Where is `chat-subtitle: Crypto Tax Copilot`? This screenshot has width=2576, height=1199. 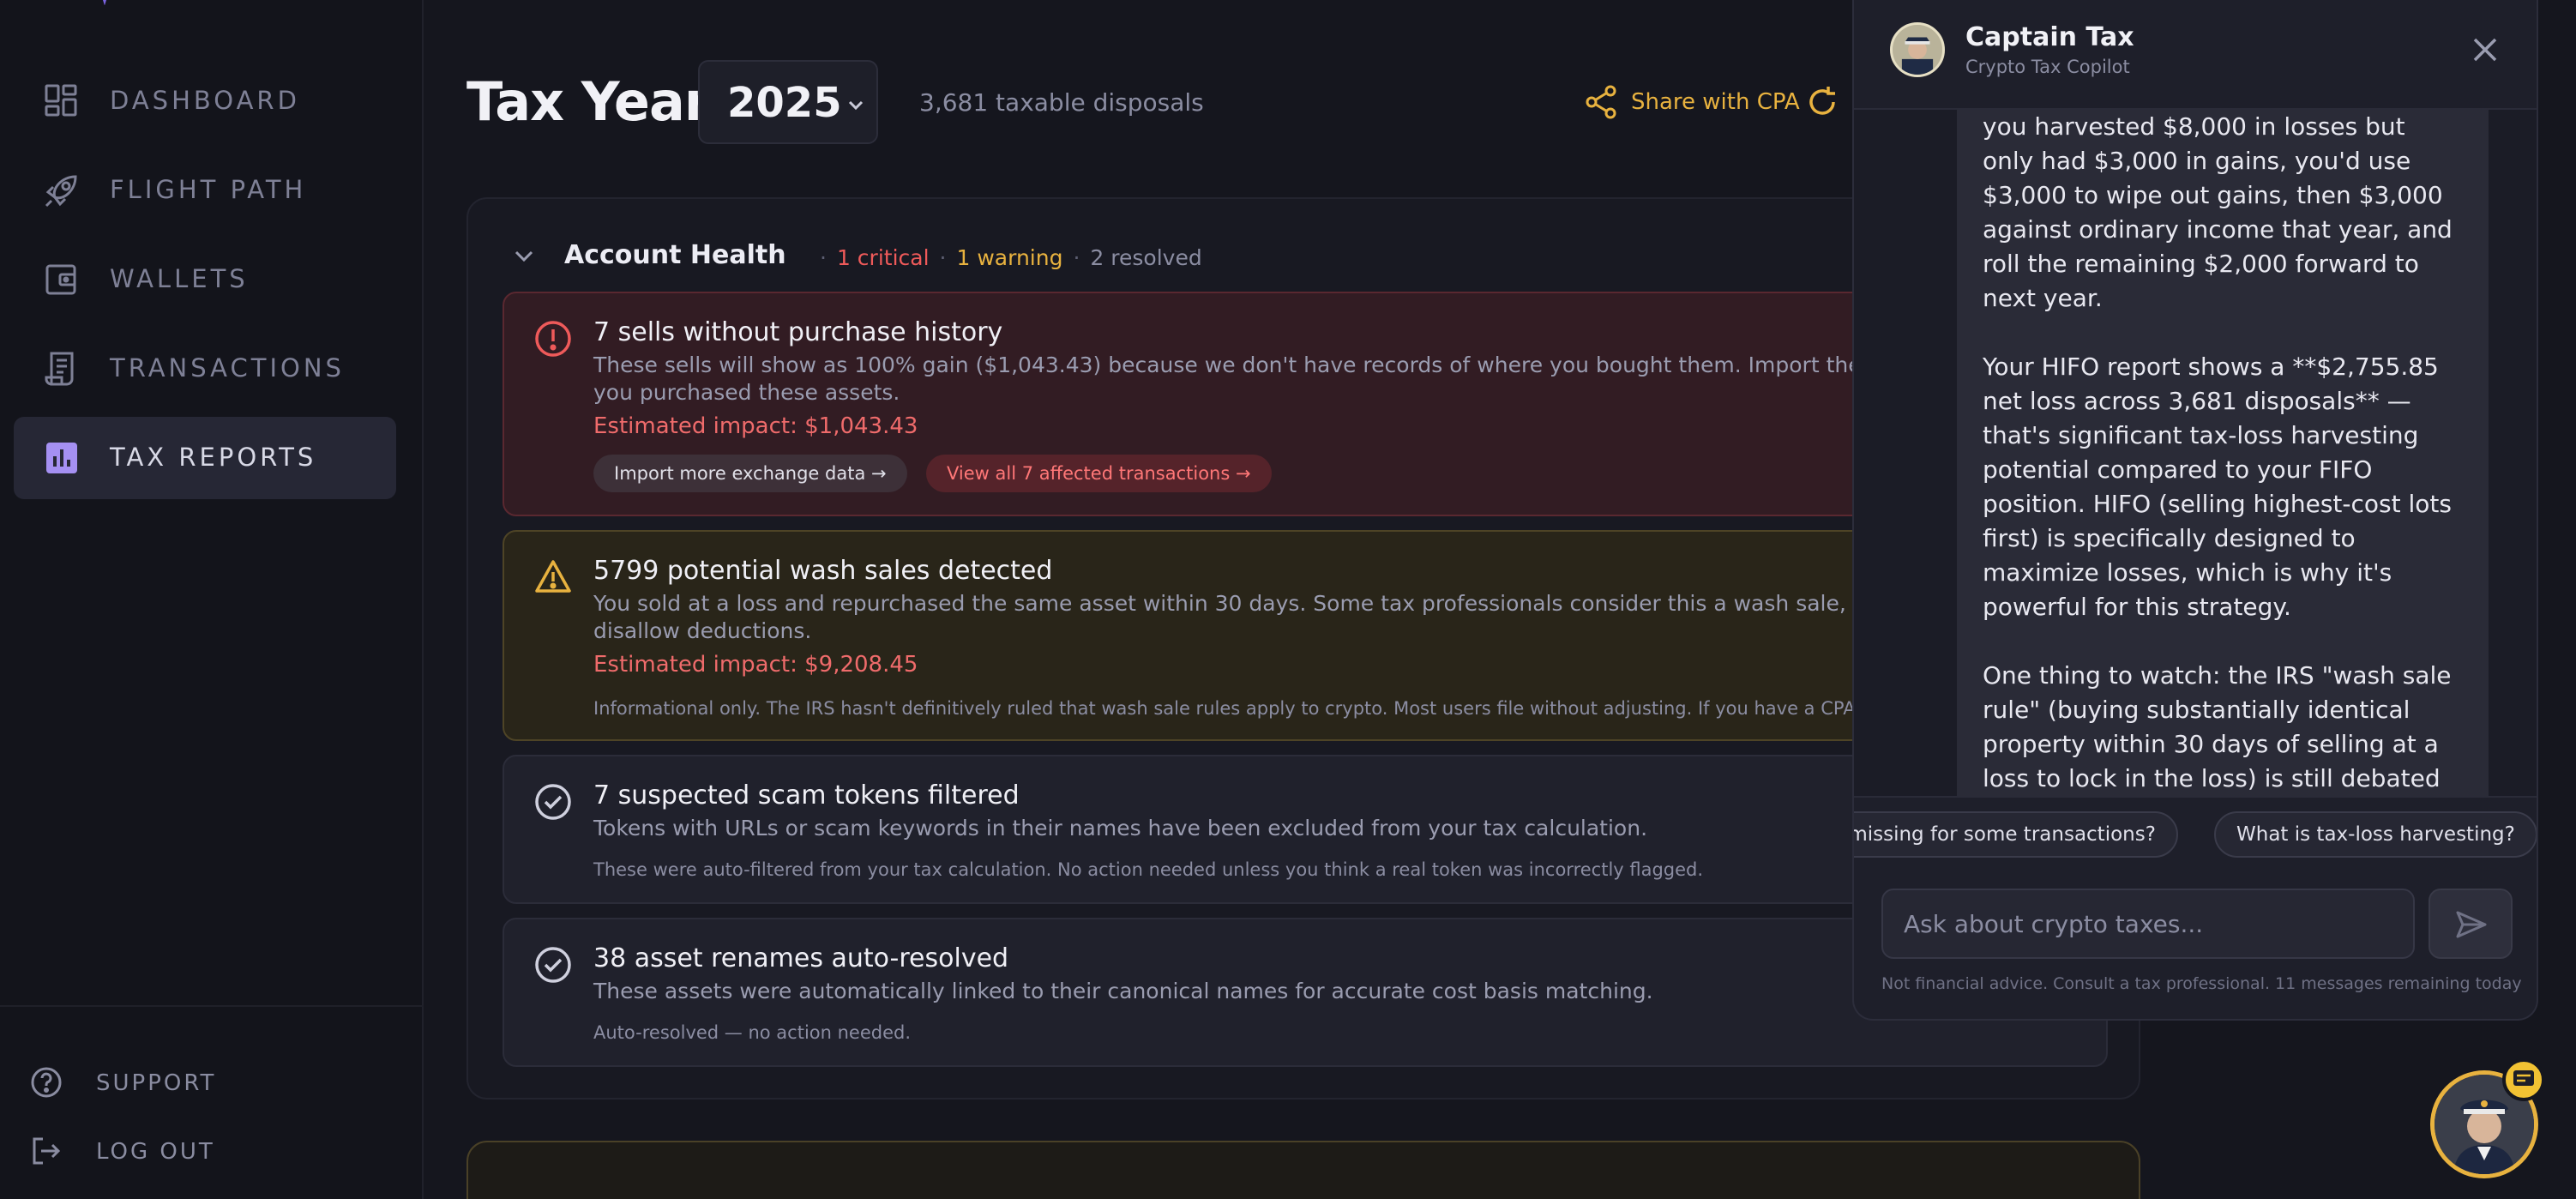
chat-subtitle: Crypto Tax Copilot is located at coordinates (2048, 67).